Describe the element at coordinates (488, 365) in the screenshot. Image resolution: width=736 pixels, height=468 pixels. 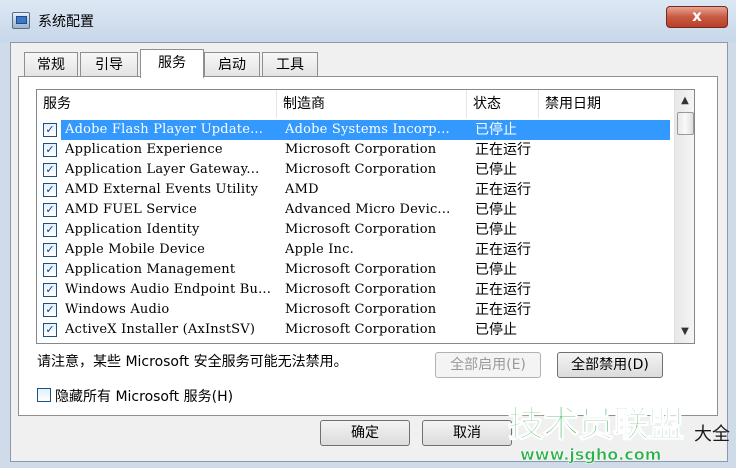
I see `enable-all-button: 全部启用(E)` at that location.